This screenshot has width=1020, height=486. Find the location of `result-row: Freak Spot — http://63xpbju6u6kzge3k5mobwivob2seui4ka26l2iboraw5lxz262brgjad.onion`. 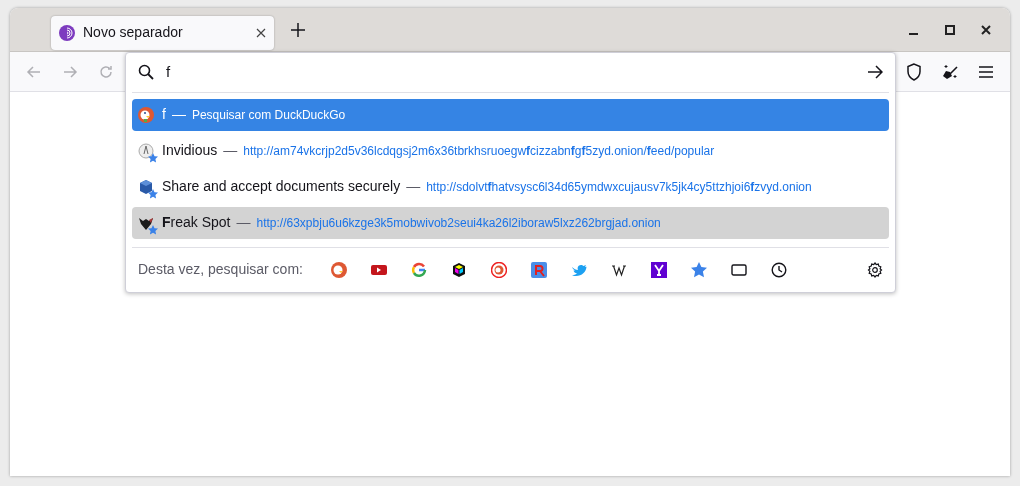

result-row: Freak Spot — http://63xpbju6u6kzge3k5mobwivob2seui4ka26l2iboraw5lxz262brgjad.onion is located at coordinates (510, 222).